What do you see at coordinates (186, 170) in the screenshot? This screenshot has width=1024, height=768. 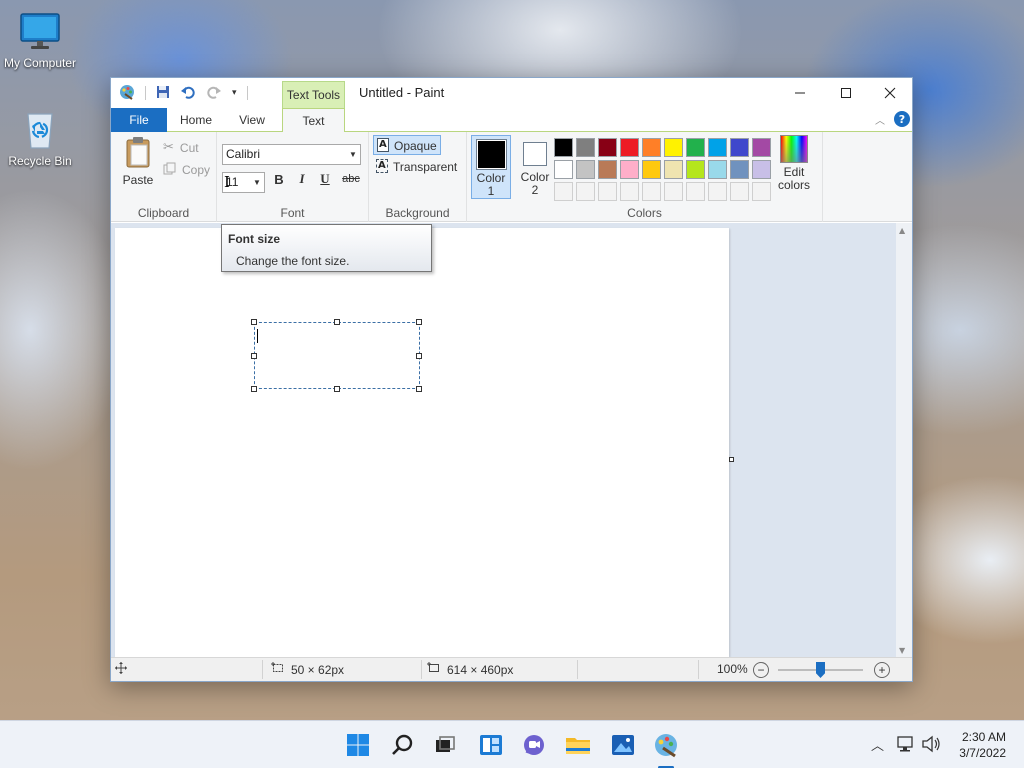 I see `copy-button: Copy` at bounding box center [186, 170].